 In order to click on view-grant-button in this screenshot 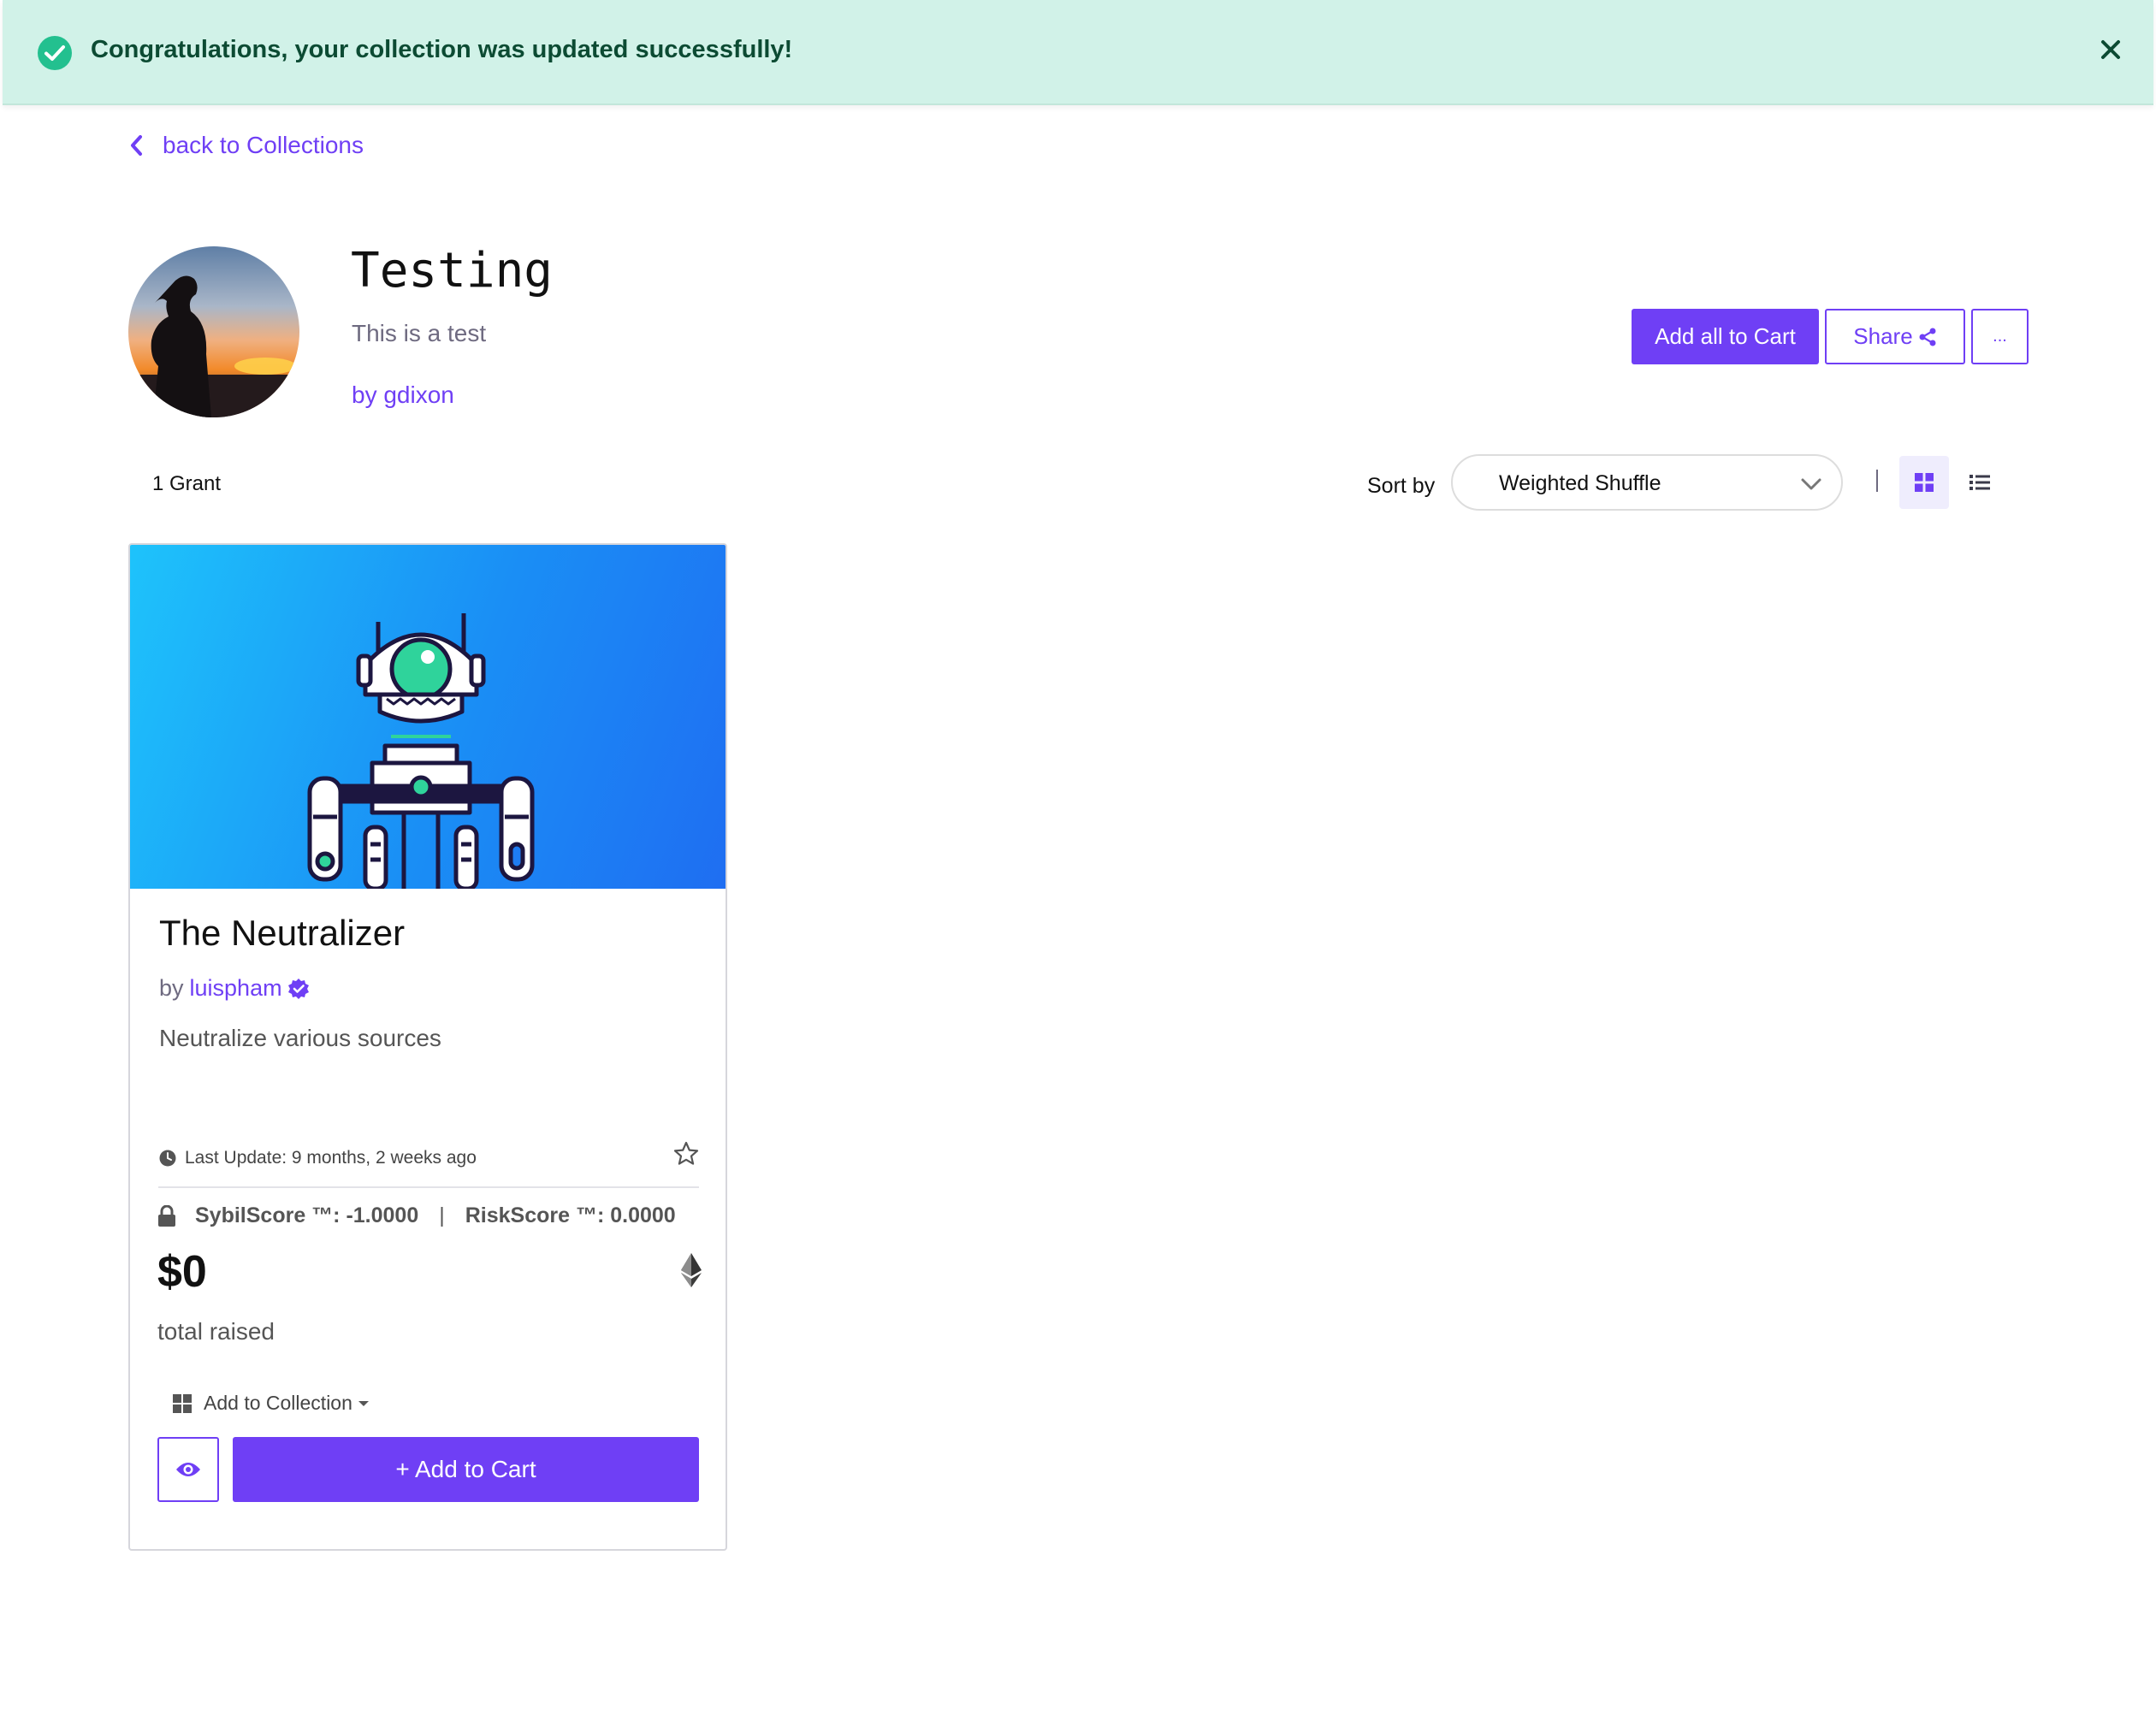, I will do `click(188, 1469)`.